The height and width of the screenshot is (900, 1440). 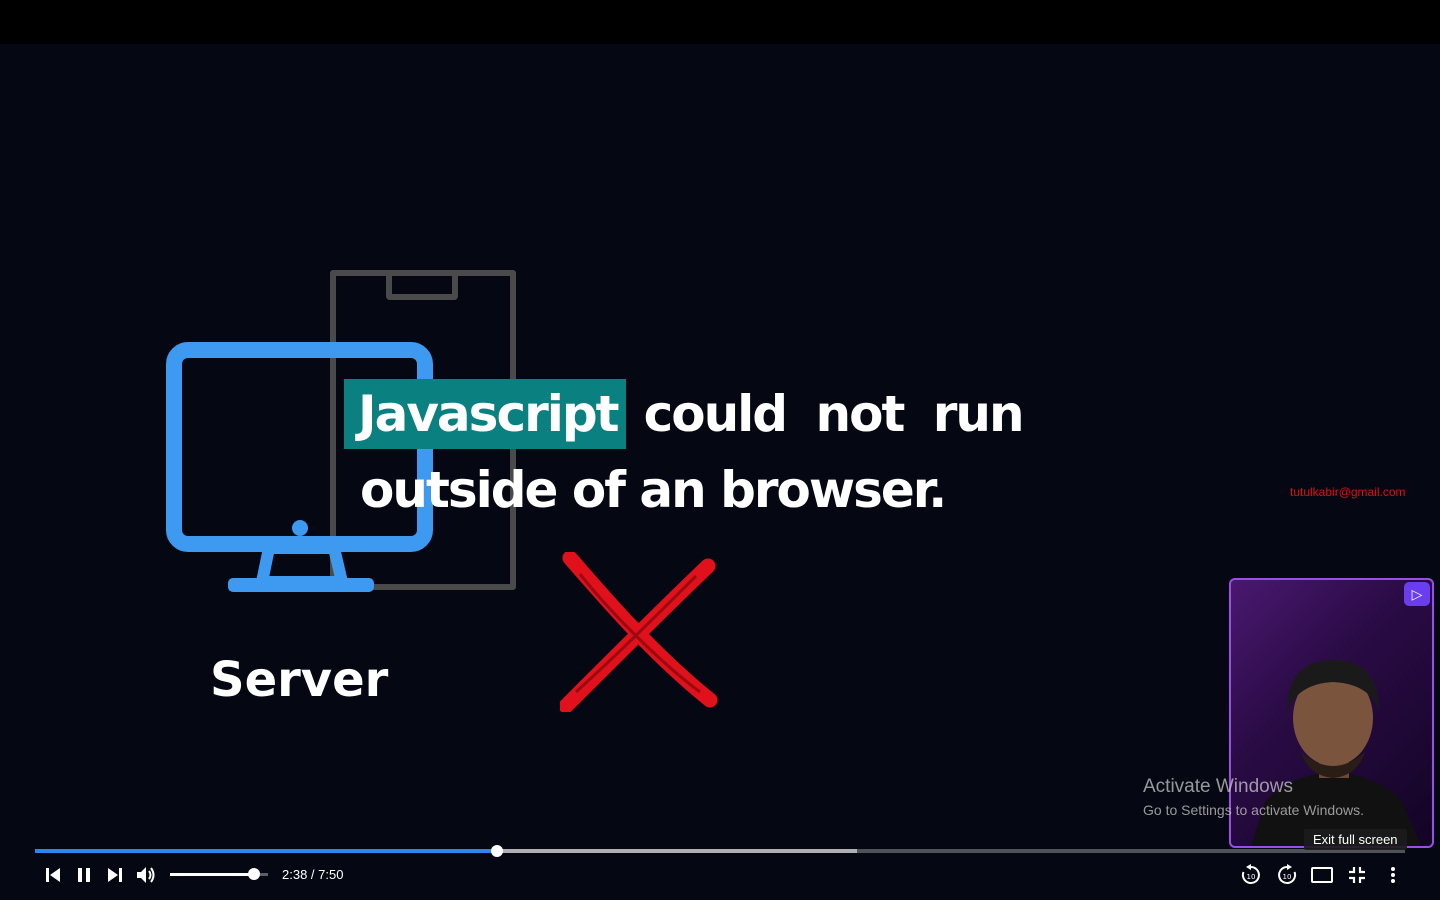 I want to click on rewind-10-button: 10, so click(x=1251, y=875).